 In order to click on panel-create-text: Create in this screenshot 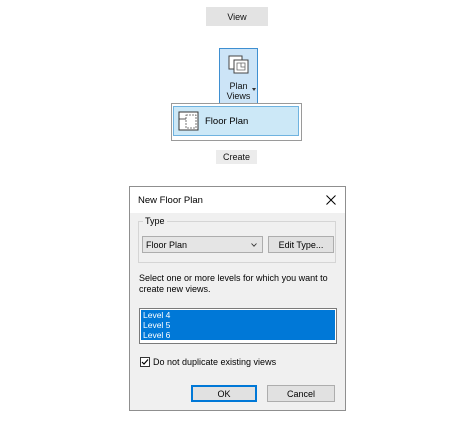, I will do `click(236, 157)`.